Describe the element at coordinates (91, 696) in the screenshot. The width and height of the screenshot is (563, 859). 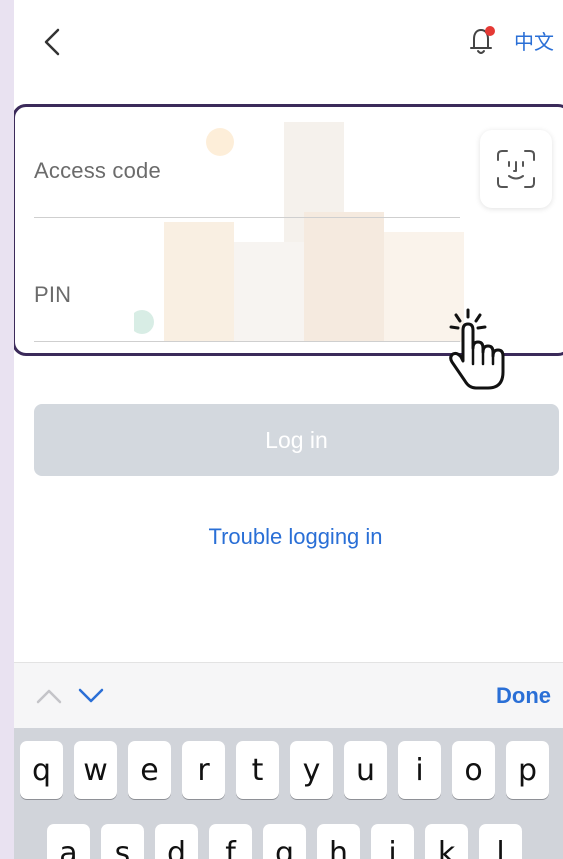
I see `next-field-icon` at that location.